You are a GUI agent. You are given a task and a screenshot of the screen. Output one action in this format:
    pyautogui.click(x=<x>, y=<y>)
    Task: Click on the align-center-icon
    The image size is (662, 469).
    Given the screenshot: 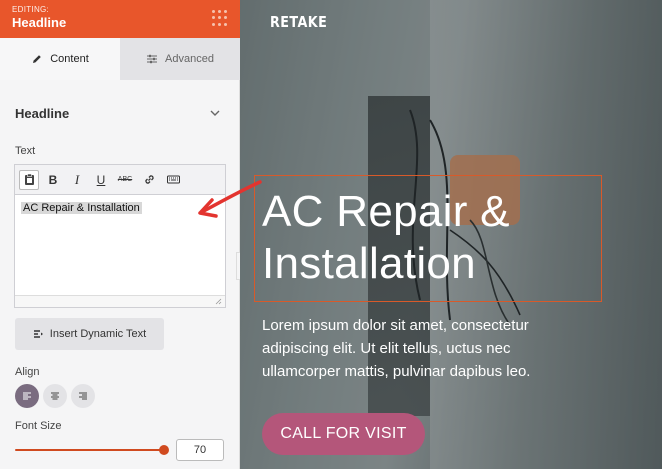 What is the action you would take?
    pyautogui.click(x=55, y=396)
    